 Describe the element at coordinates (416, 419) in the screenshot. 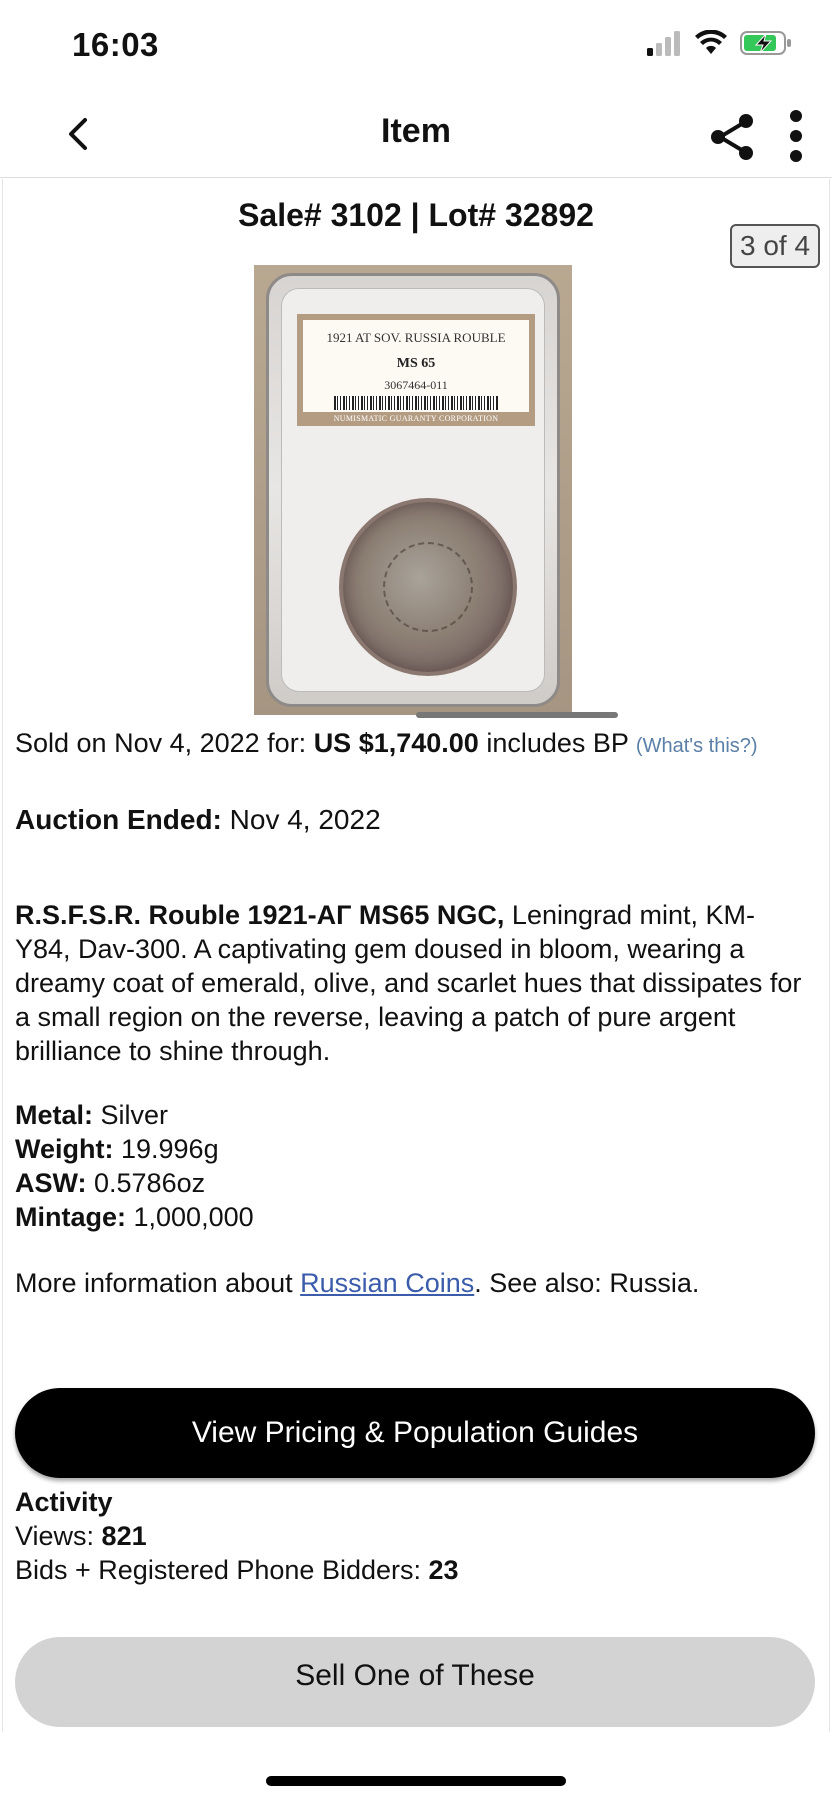

I see `slab-label-footer: NUMISMATIC GUARANTY CORPORATION` at that location.